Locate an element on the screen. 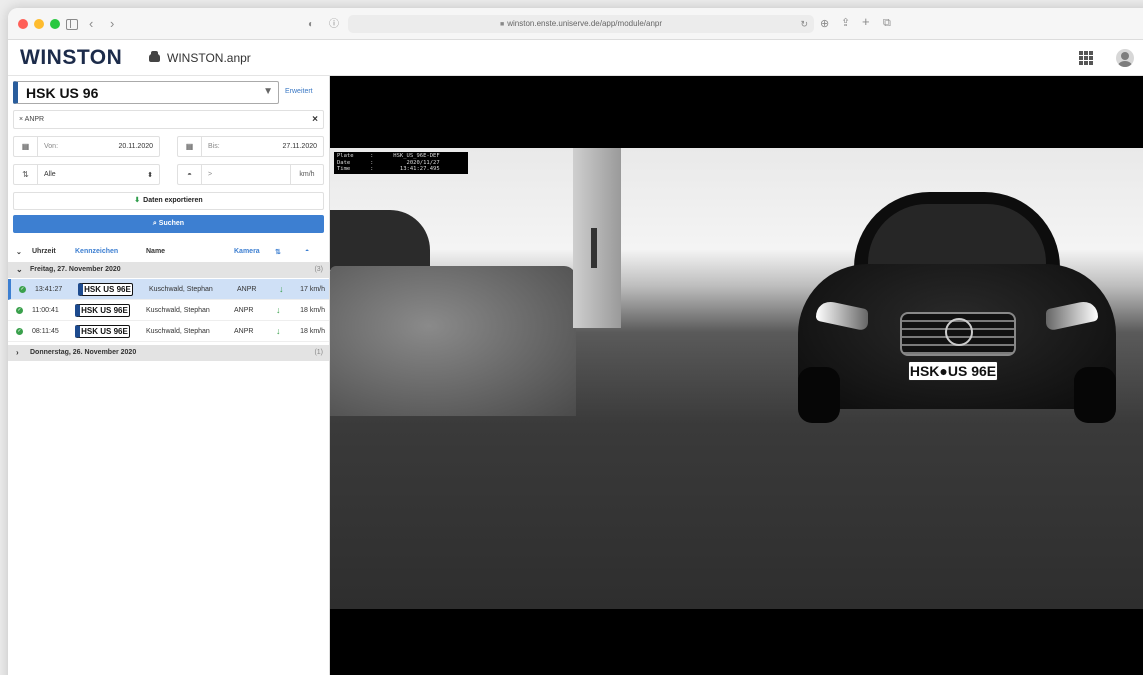  chevron-down-icon: ⌄ is located at coordinates (19, 269).